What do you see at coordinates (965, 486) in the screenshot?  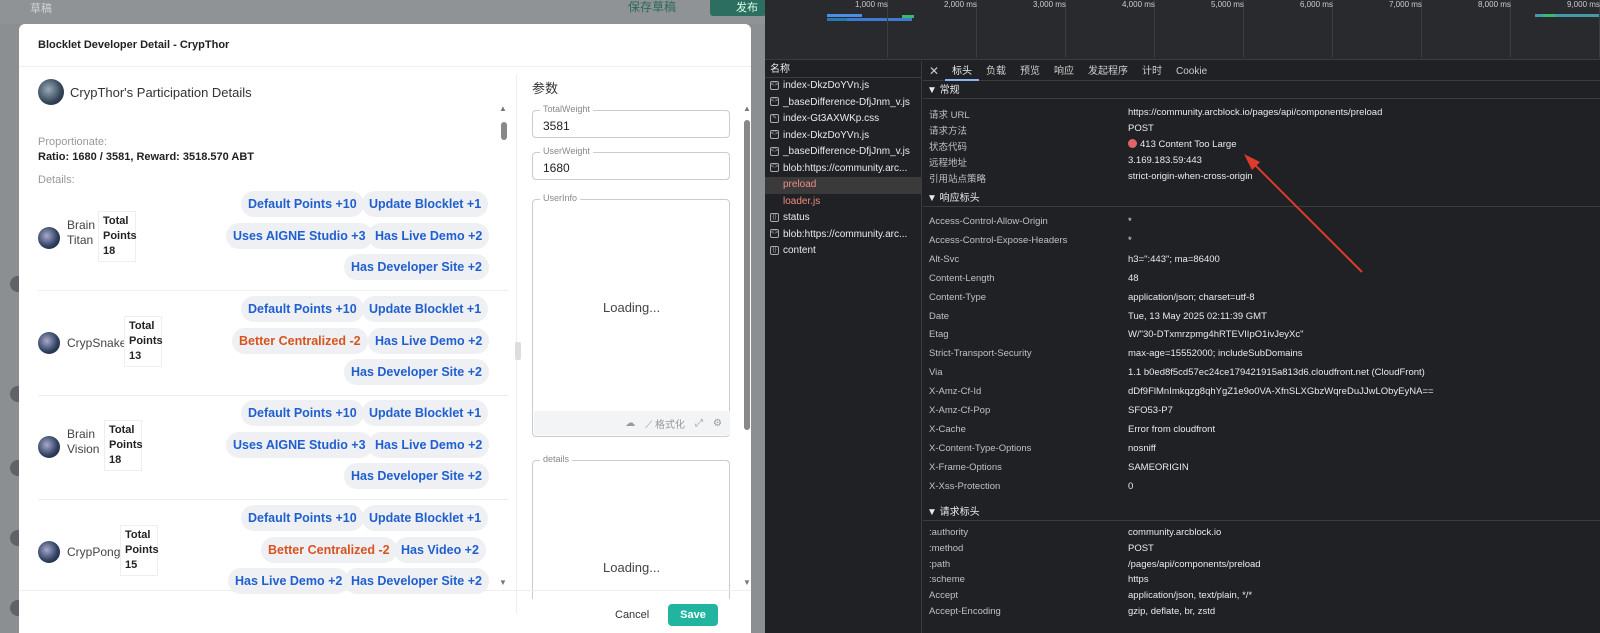 I see `header-name: X-Xss-Protection` at bounding box center [965, 486].